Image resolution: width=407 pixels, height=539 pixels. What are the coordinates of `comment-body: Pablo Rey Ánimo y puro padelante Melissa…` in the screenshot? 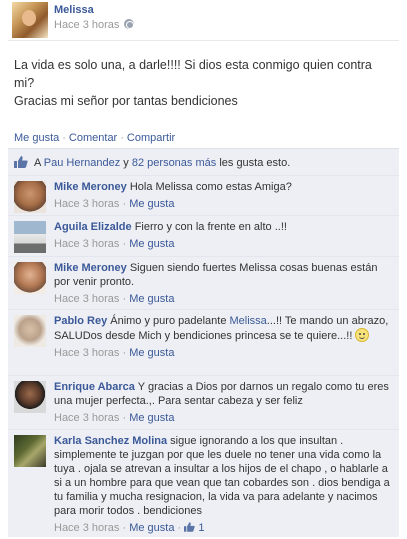 It's located at (224, 337).